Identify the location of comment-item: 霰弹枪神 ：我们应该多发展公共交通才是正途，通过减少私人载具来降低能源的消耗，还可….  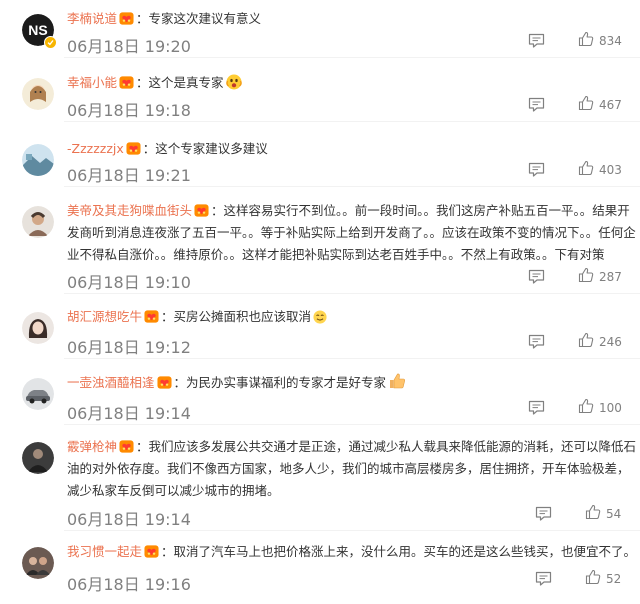
(320, 469).